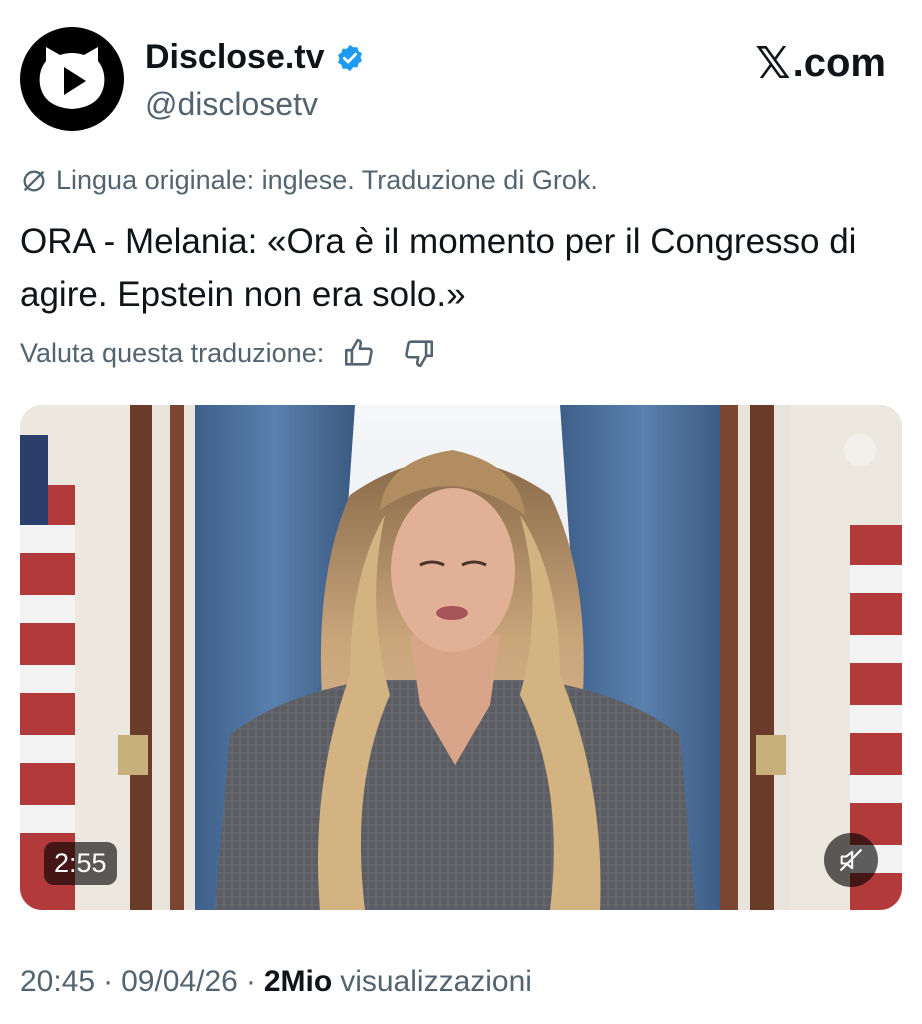 Image resolution: width=922 pixels, height=1024 pixels. I want to click on tweet-meta: 20:45 · 09/04/26 · 2Mio visualizzazioni, so click(276, 982).